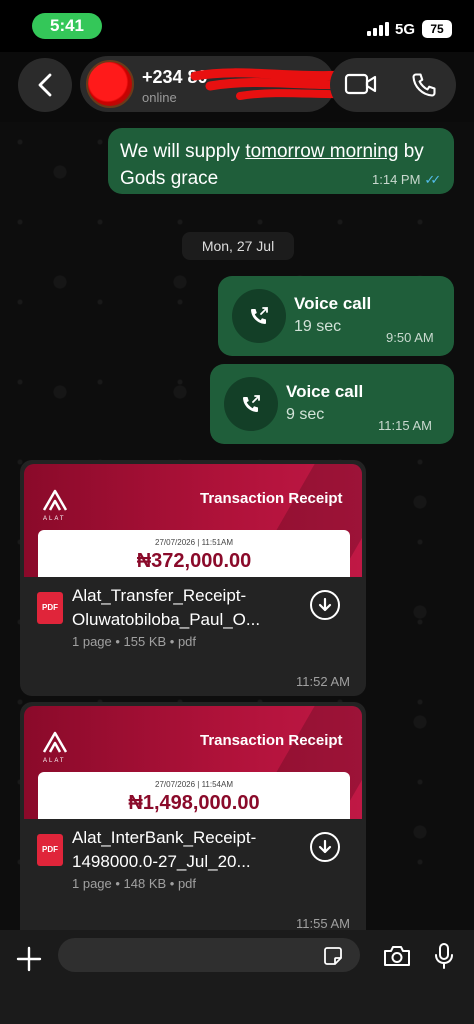 The height and width of the screenshot is (1024, 474). I want to click on message-time: 11:55 AM, so click(323, 923).